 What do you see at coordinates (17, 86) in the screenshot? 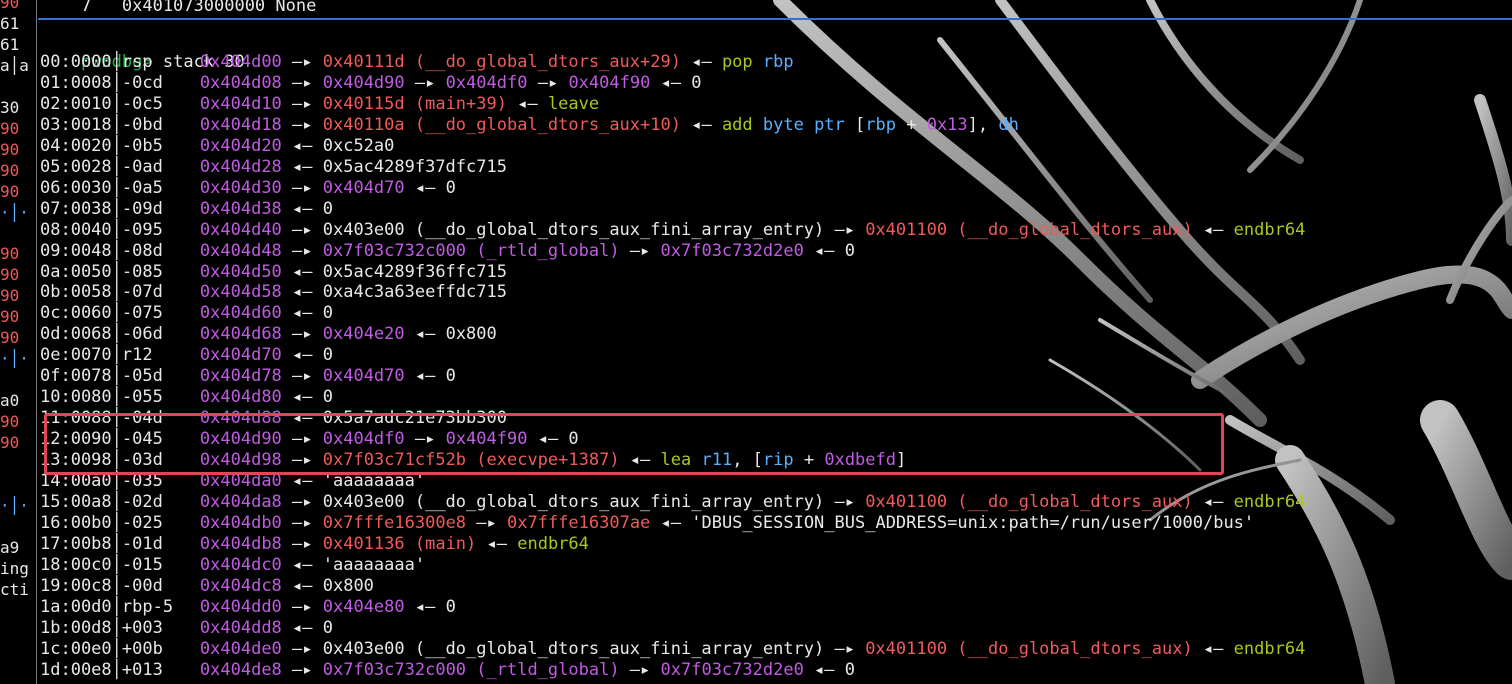
I see `gutter-fragment` at bounding box center [17, 86].